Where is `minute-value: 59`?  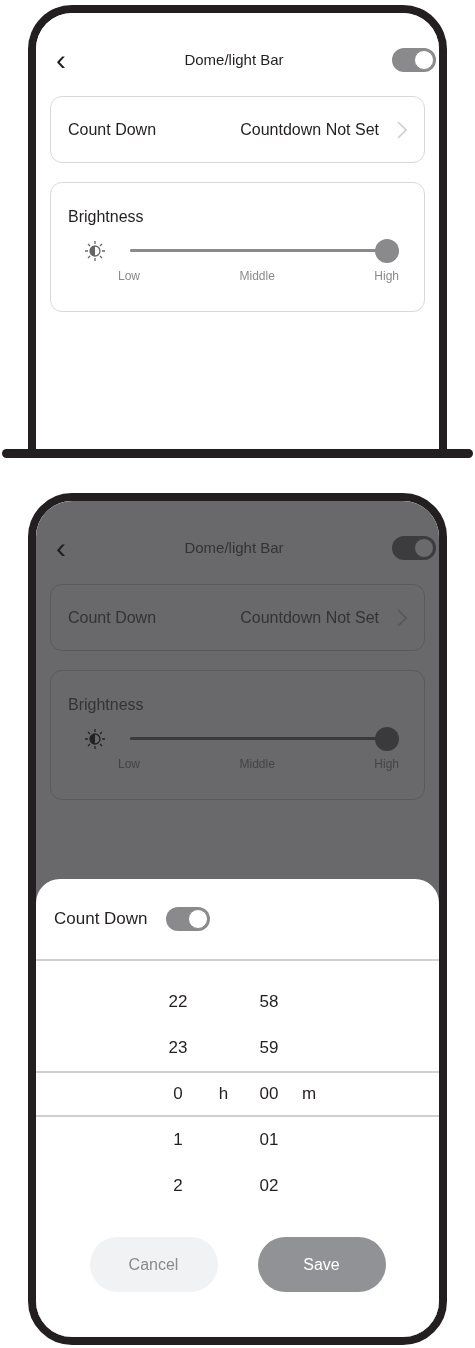
minute-value: 59 is located at coordinates (269, 1048).